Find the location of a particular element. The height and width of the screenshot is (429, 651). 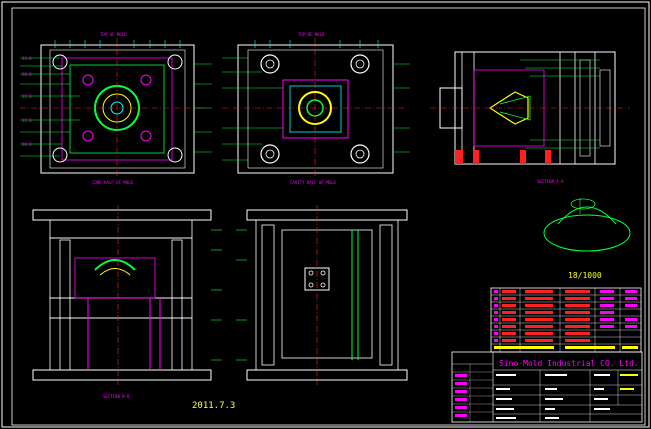

svg-text: 33.0 is located at coordinates (27, 58).